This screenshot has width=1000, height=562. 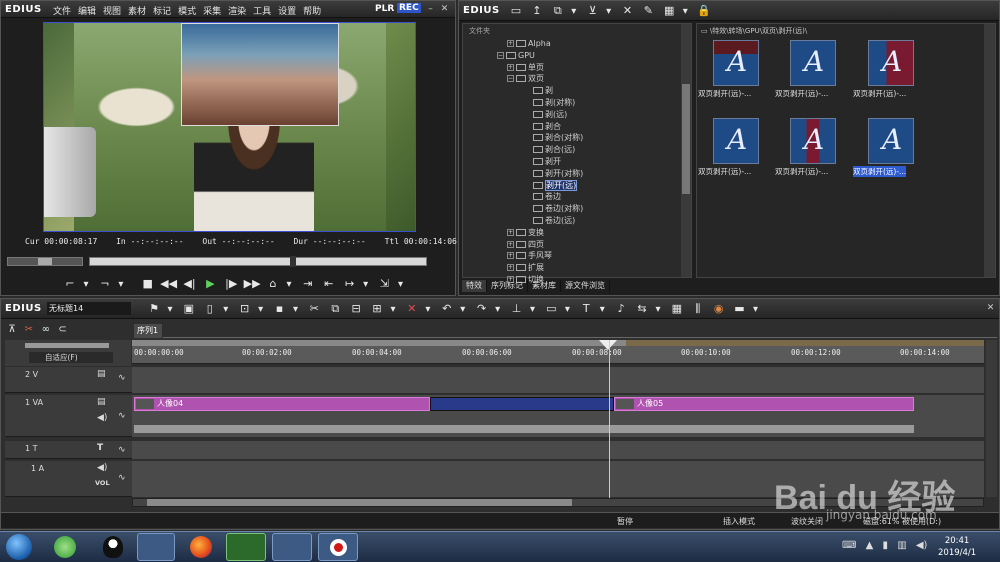 What do you see at coordinates (571, 209) in the screenshot?
I see `tree-item: 卷边(对称)` at bounding box center [571, 209].